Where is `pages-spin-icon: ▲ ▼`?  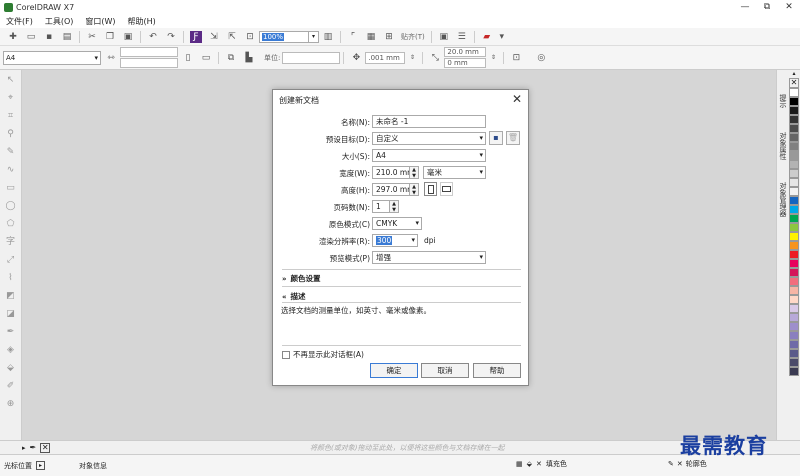
pages-spin-icon: ▲ ▼ is located at coordinates (394, 206).